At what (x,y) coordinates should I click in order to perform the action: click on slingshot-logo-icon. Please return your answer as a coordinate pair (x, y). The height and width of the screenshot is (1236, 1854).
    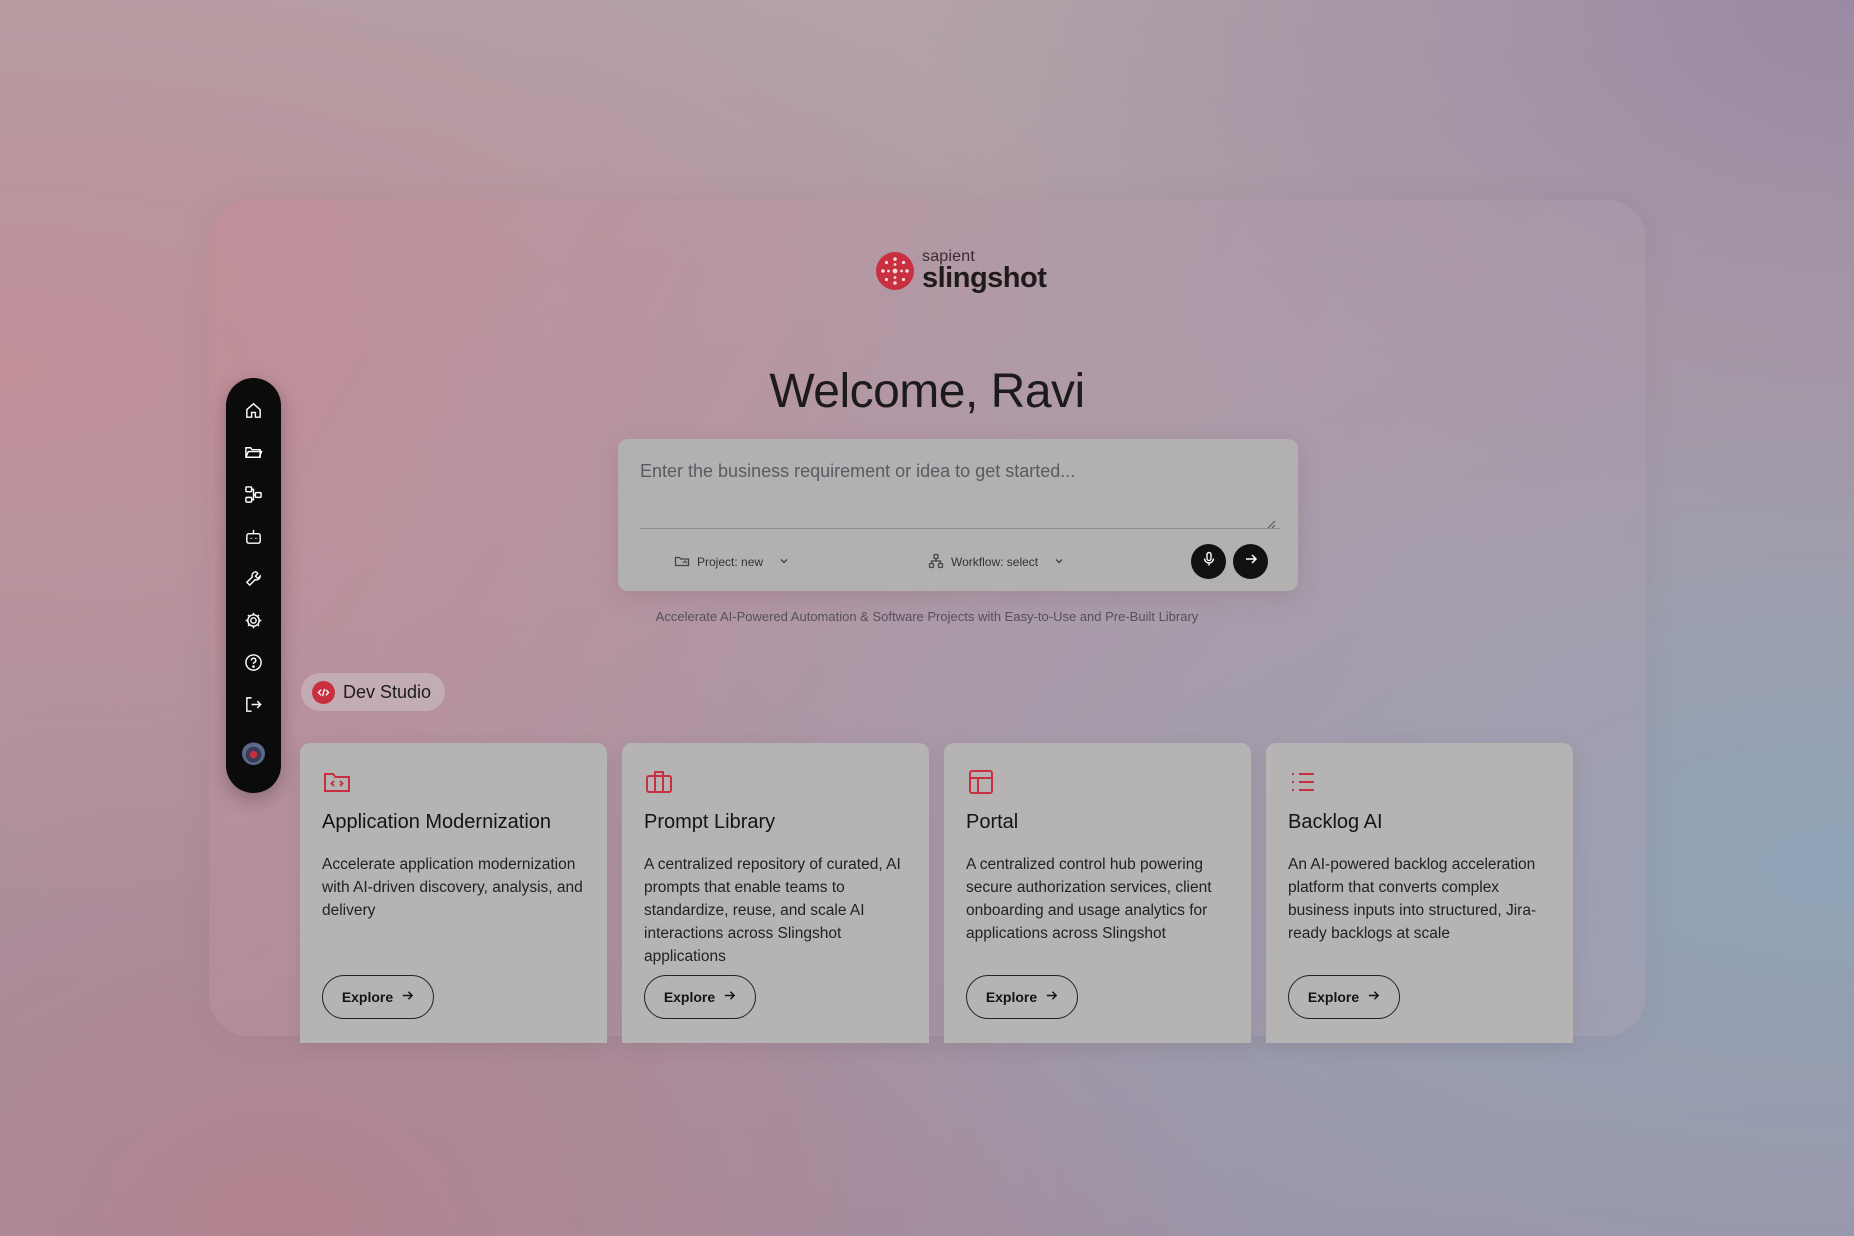
    Looking at the image, I should click on (895, 271).